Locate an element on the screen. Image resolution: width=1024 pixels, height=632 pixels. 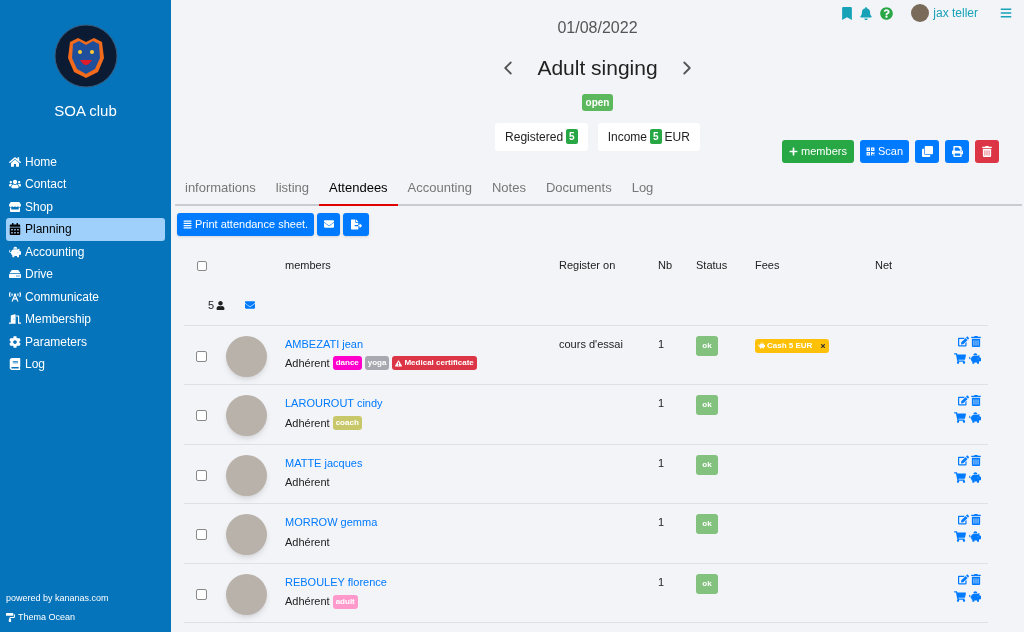
antenna-icon is located at coordinates (15, 296).